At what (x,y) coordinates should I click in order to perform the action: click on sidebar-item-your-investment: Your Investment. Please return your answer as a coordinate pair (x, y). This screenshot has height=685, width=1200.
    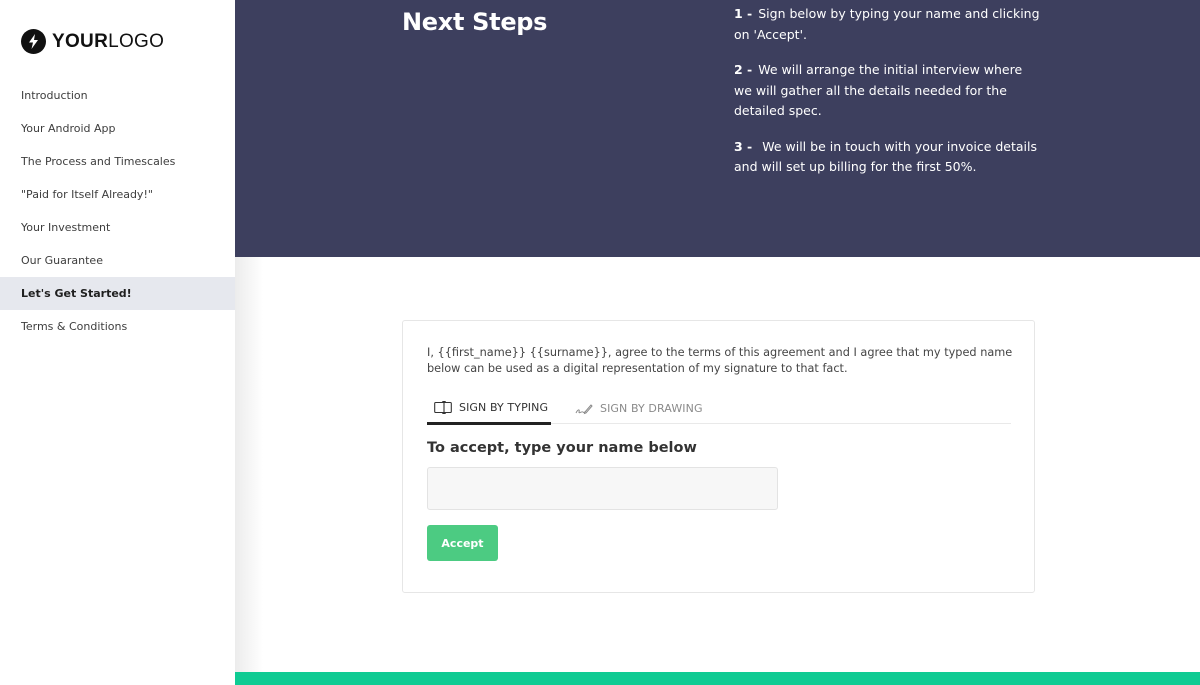
    Looking at the image, I should click on (117, 227).